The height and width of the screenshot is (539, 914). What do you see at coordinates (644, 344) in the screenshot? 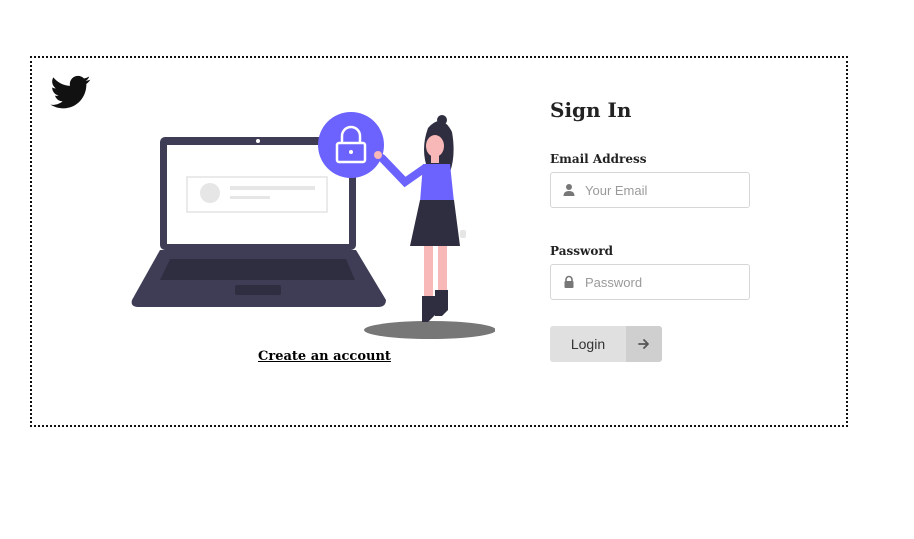
I see `arrow-right-icon` at bounding box center [644, 344].